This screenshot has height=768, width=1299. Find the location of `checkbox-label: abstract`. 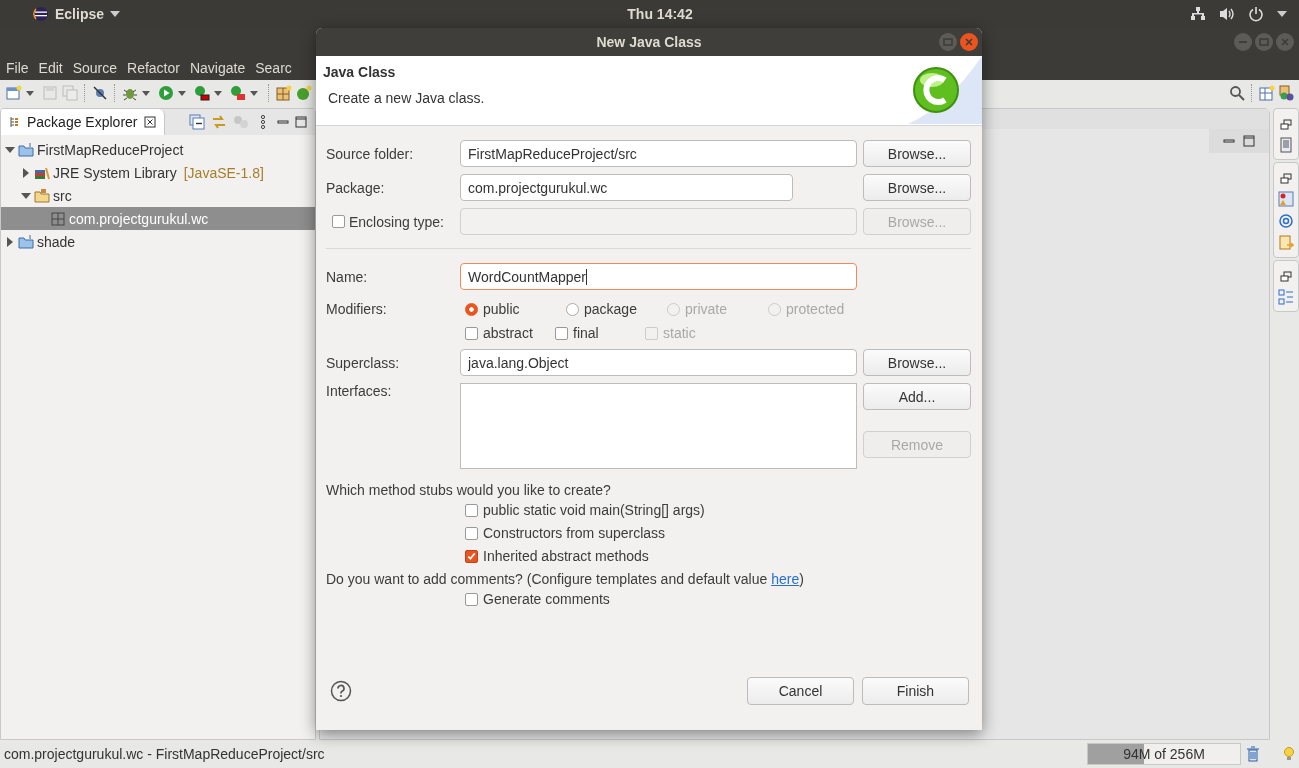

checkbox-label: abstract is located at coordinates (508, 333).